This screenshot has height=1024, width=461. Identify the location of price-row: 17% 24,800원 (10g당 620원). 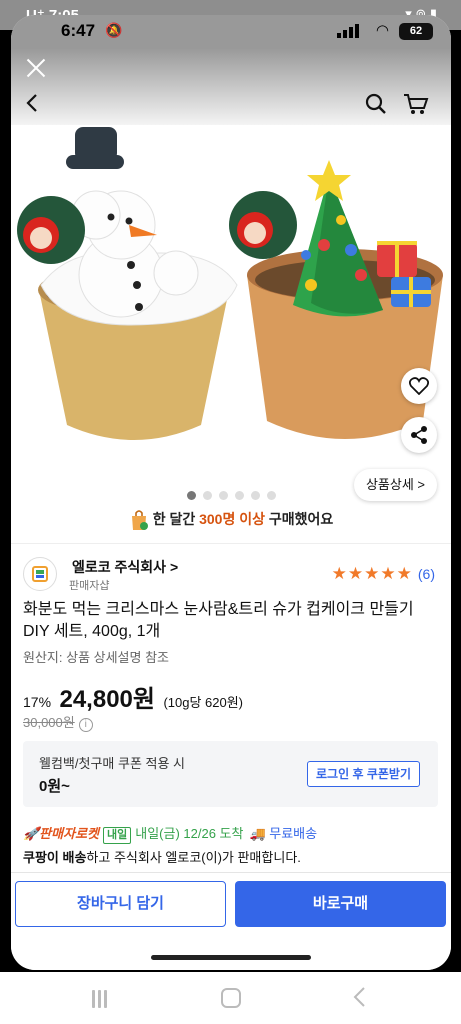
(133, 696).